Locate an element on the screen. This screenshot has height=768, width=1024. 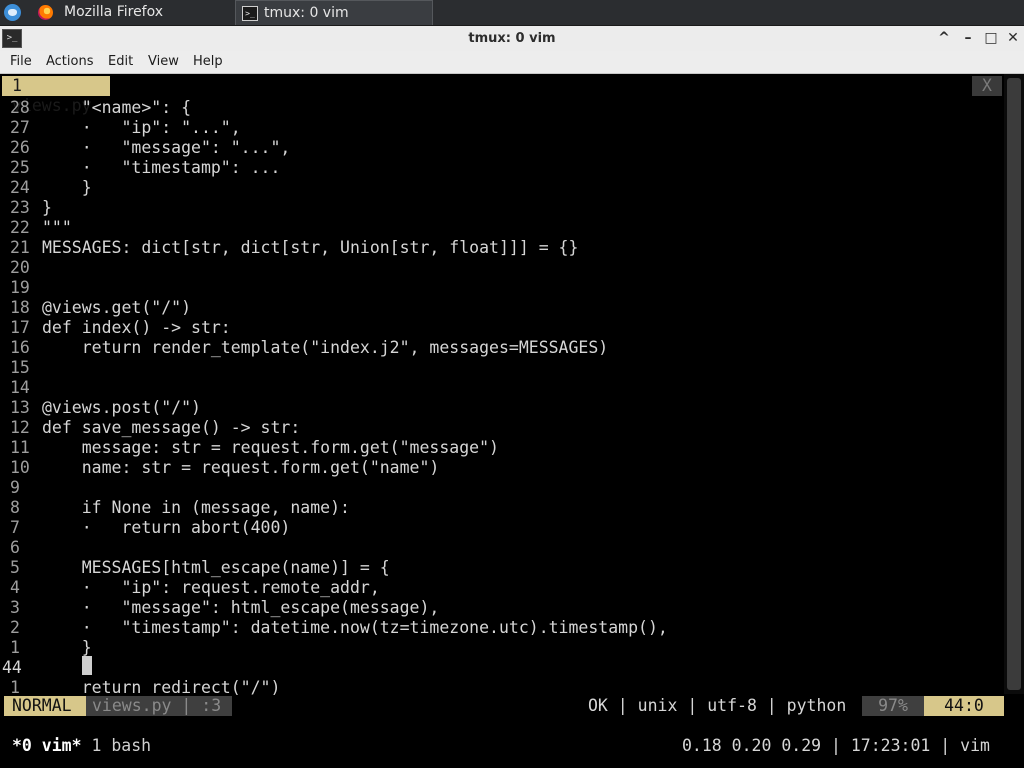
close-icon: ✕ is located at coordinates (1013, 38).